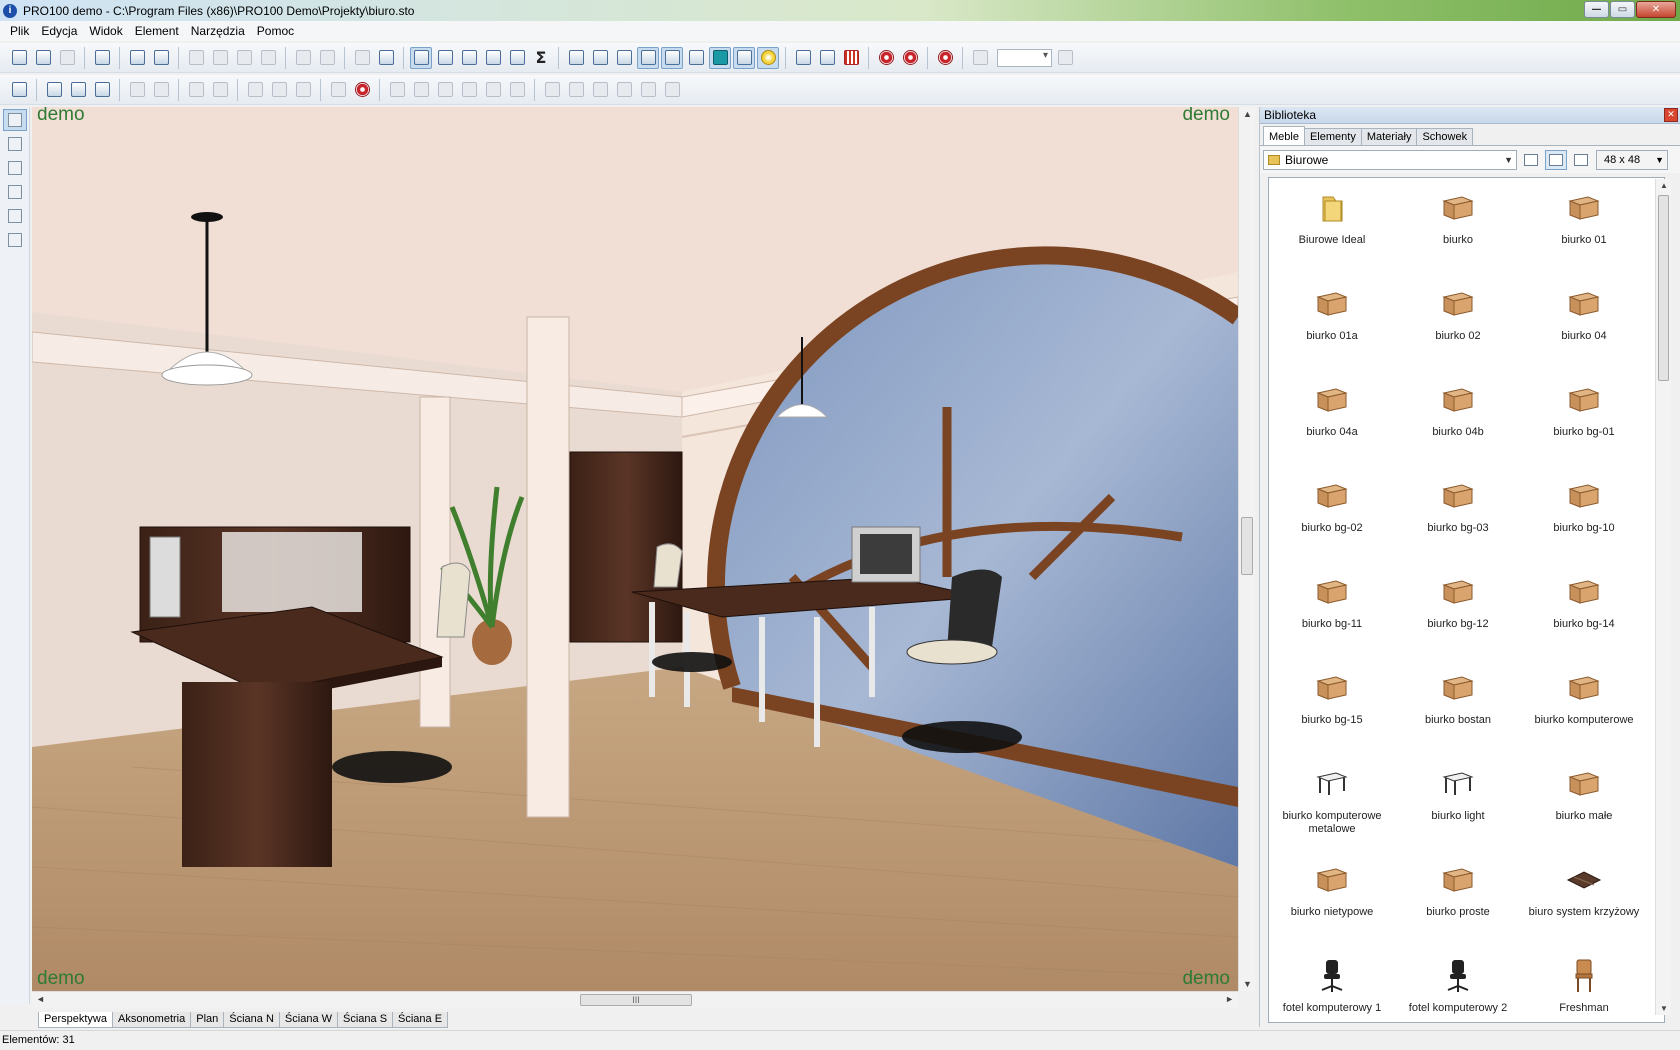 This screenshot has height=1050, width=1680. I want to click on box-icon, so click(696, 58).